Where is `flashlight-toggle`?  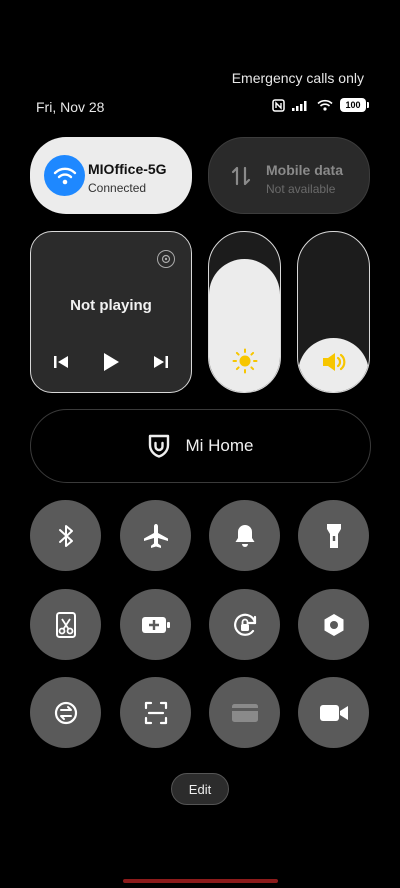 flashlight-toggle is located at coordinates (333, 535).